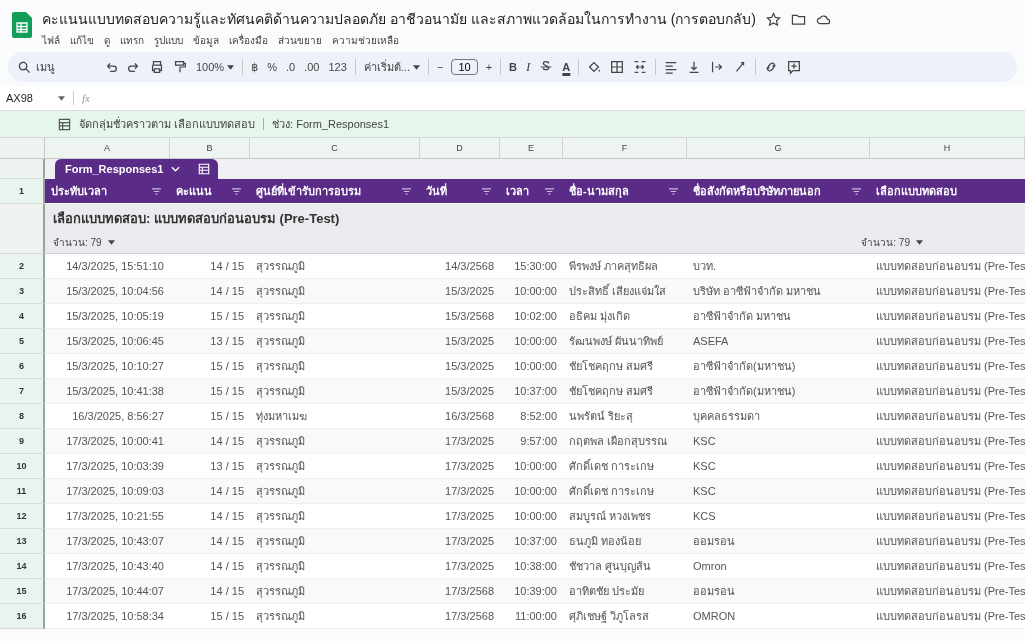  Describe the element at coordinates (460, 491) in the screenshot. I see `table-cell: 17/3/2025` at that location.